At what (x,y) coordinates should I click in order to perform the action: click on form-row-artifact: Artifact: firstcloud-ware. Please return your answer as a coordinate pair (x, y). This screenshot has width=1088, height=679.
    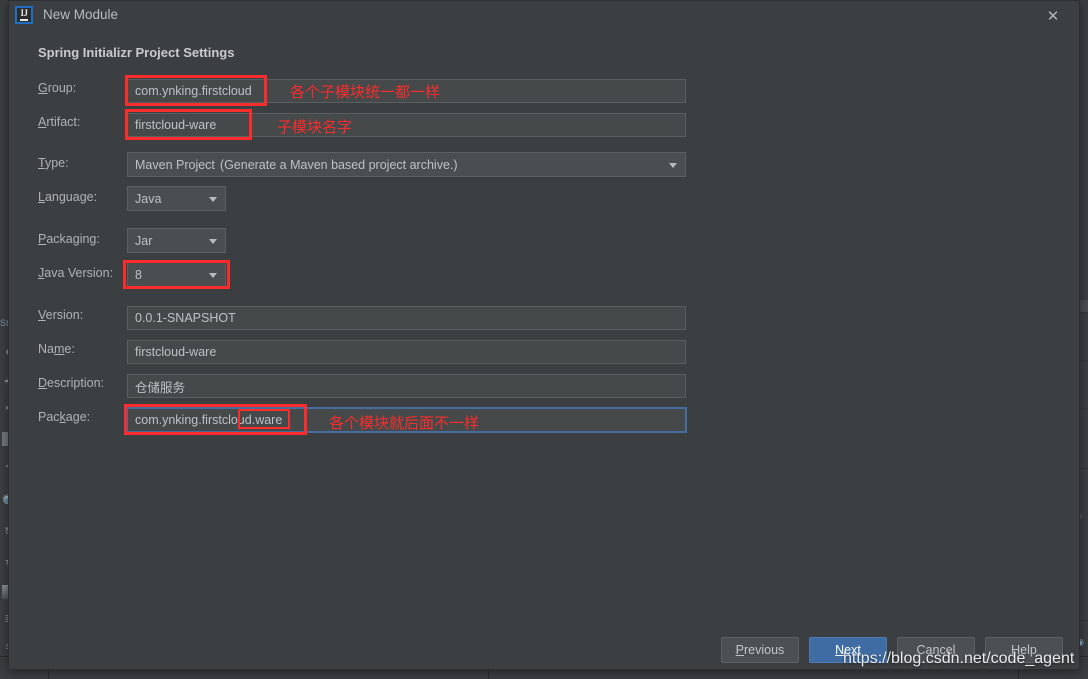
    Looking at the image, I should click on (544, 124).